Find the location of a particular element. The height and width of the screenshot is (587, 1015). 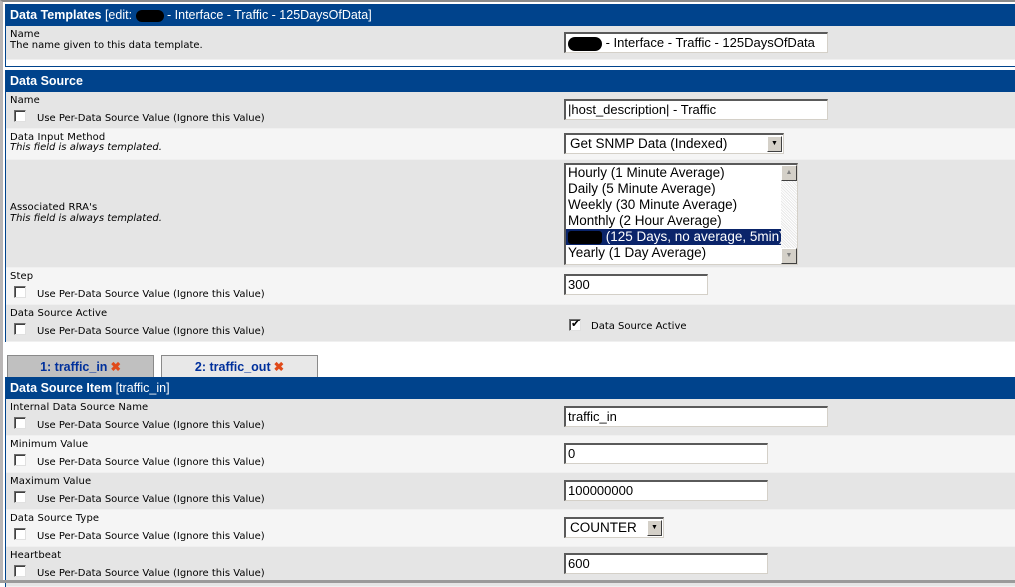

min-value-label: Minimum Value is located at coordinates (49, 444).